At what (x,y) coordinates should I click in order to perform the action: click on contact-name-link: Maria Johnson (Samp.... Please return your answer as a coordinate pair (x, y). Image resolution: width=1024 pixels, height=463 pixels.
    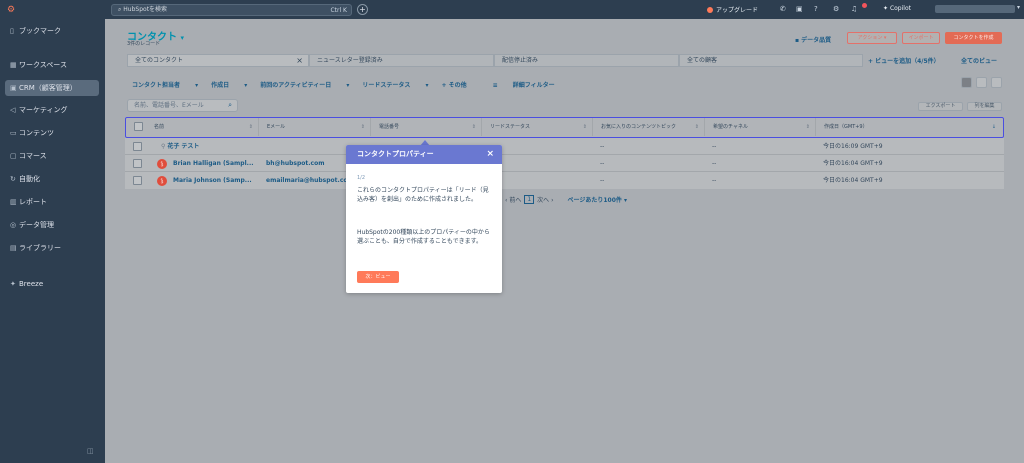
    Looking at the image, I should click on (208, 180).